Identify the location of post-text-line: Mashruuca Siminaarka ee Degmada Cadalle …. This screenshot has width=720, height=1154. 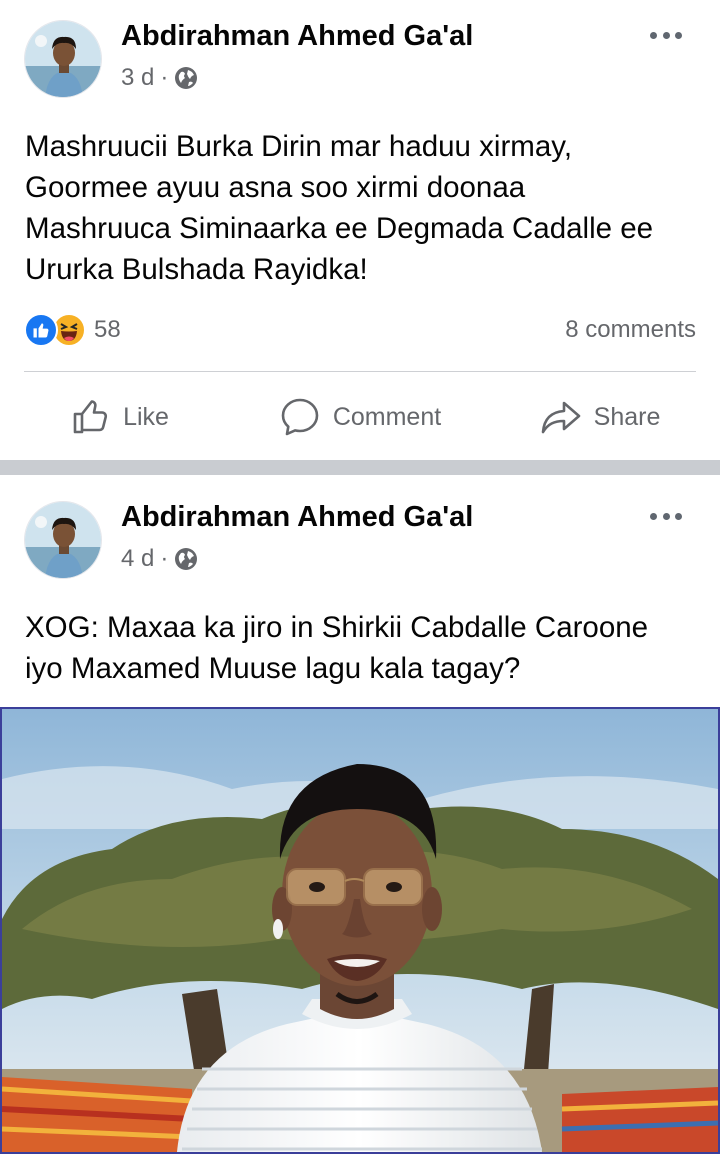
(339, 228).